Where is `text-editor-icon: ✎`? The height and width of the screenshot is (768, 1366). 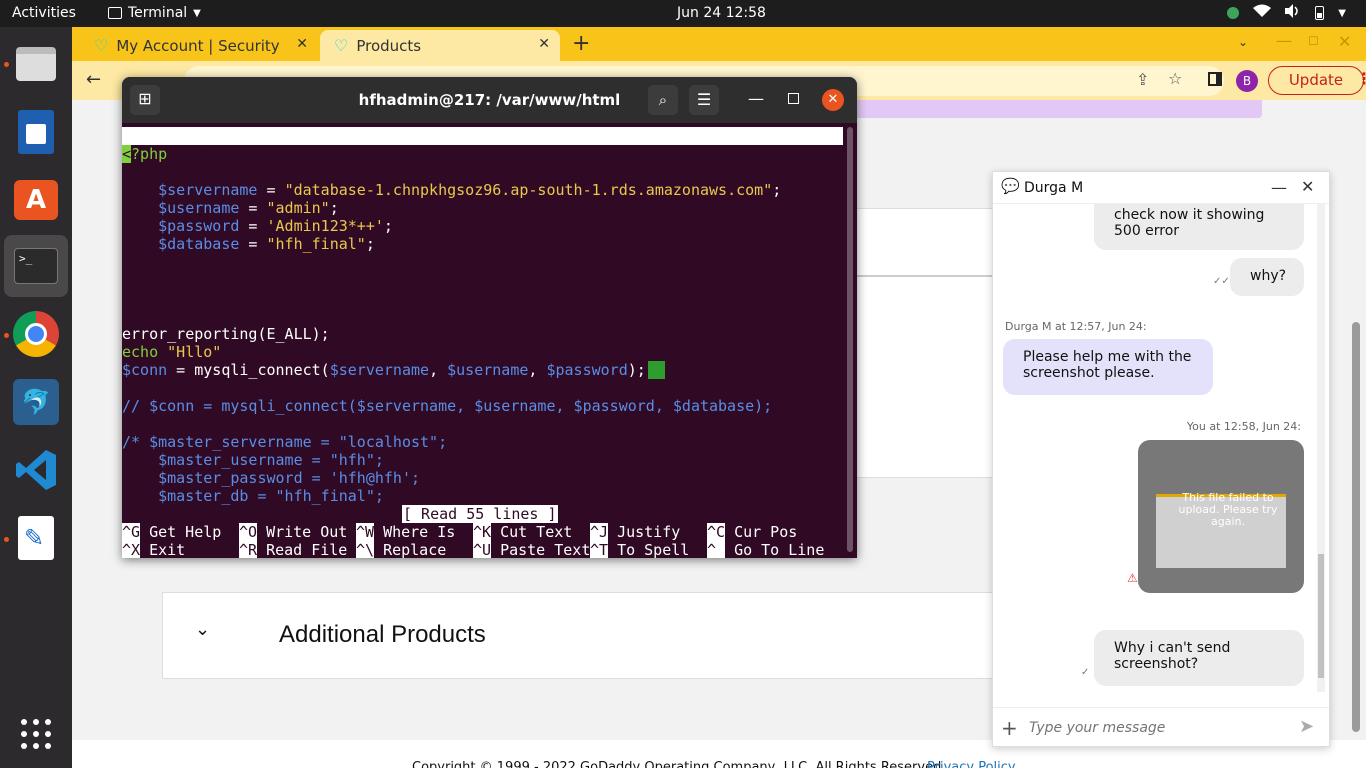 text-editor-icon: ✎ is located at coordinates (36, 538).